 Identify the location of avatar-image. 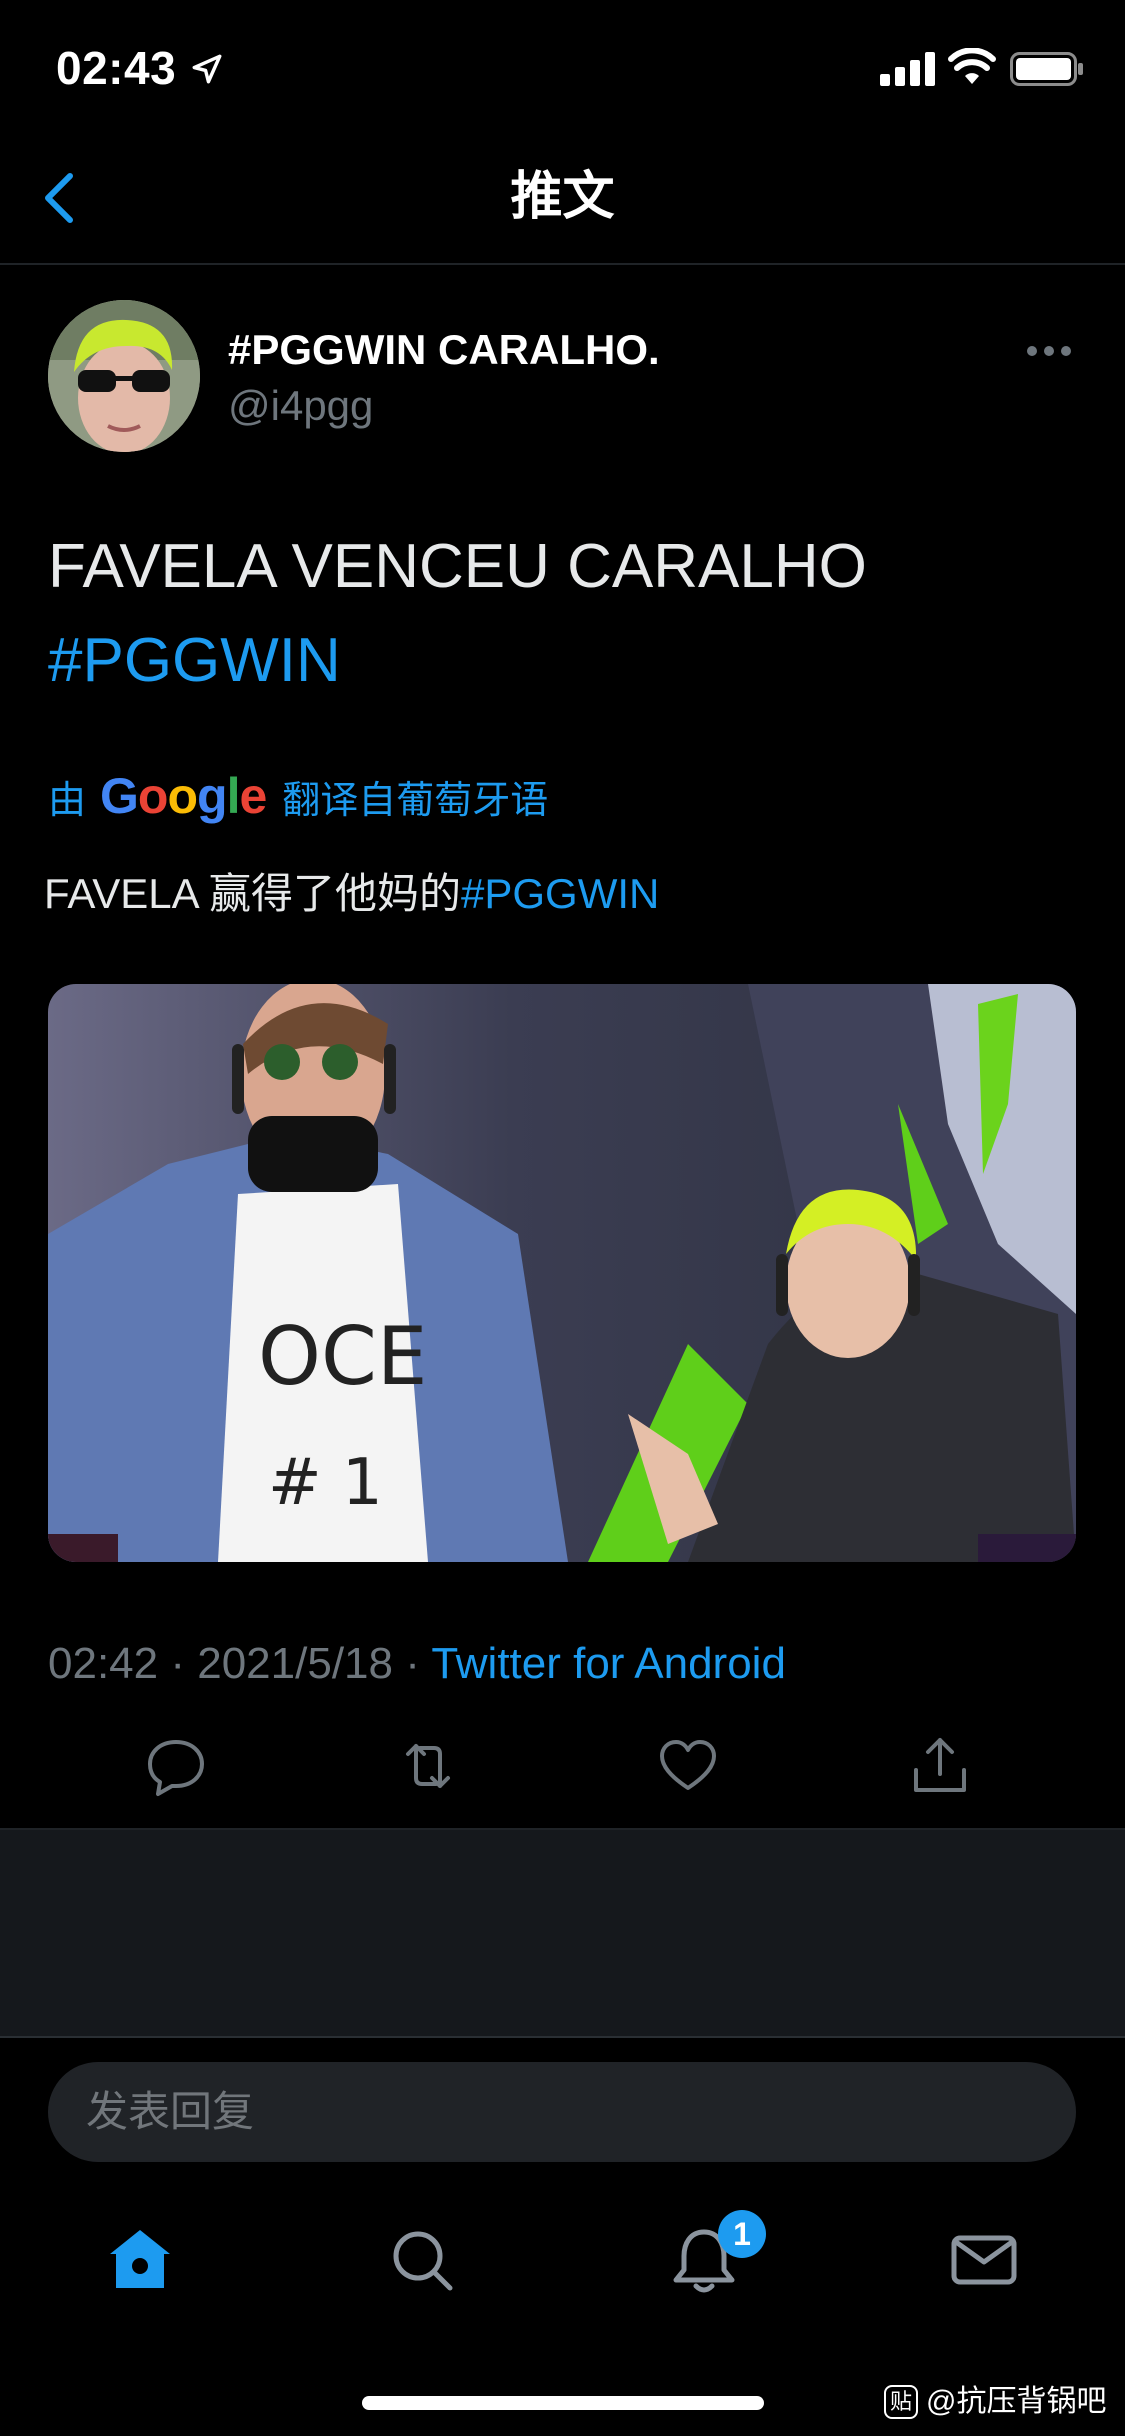
(124, 376).